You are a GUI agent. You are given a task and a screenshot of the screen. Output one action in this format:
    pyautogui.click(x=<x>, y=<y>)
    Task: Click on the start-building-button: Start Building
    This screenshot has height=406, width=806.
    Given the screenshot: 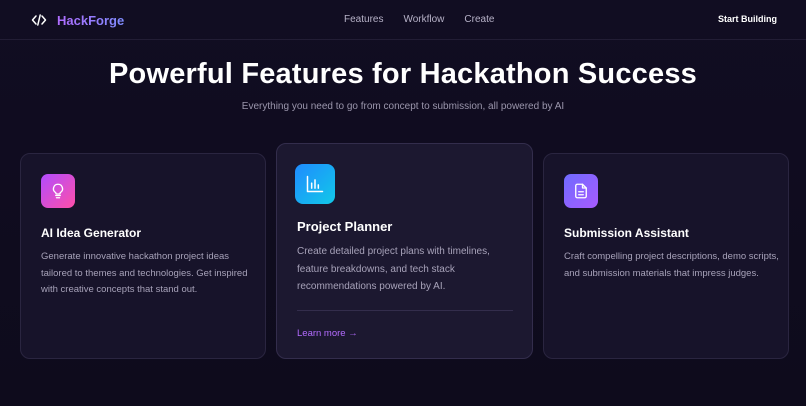 What is the action you would take?
    pyautogui.click(x=747, y=19)
    